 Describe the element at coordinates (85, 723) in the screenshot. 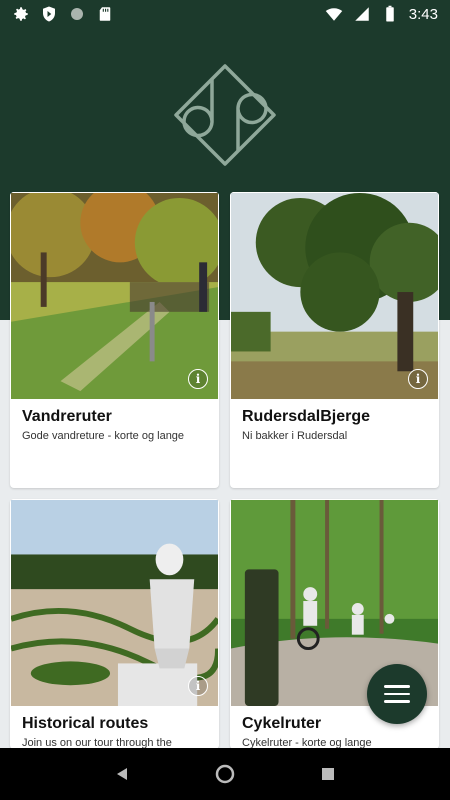

I see `card-title: Historical routes` at that location.